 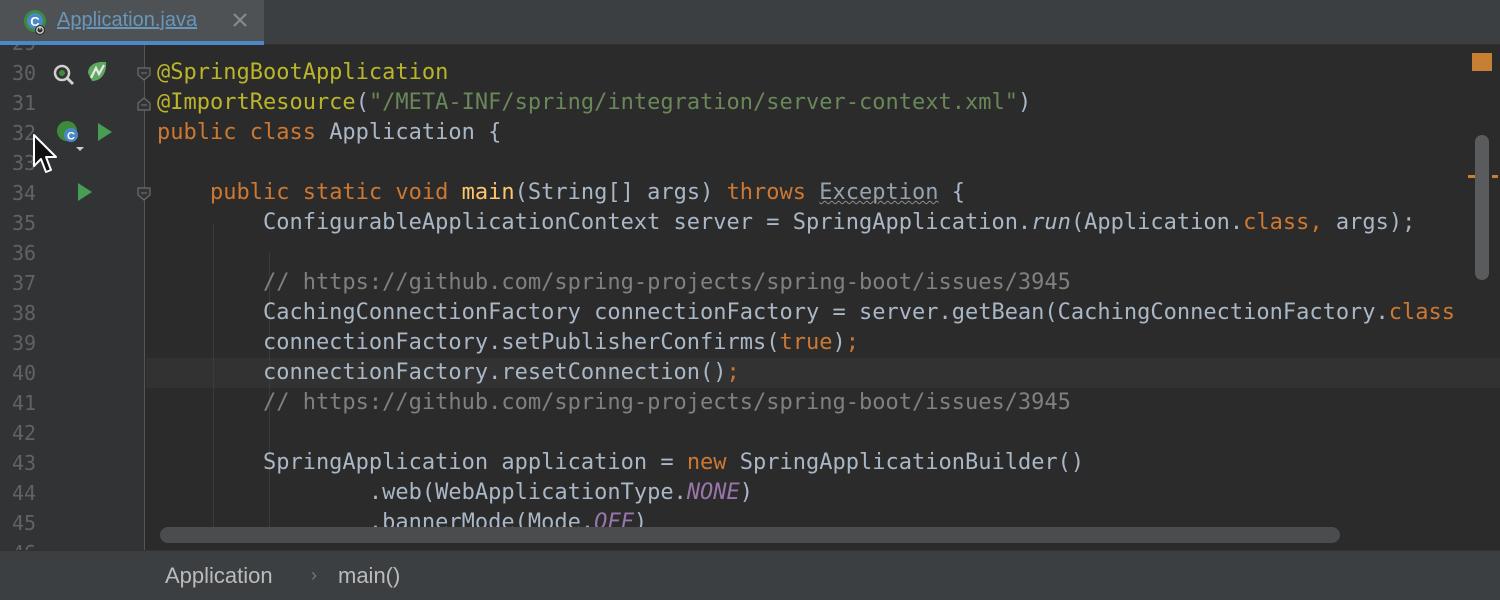 I want to click on spring-boot-icon, so click(x=97, y=72).